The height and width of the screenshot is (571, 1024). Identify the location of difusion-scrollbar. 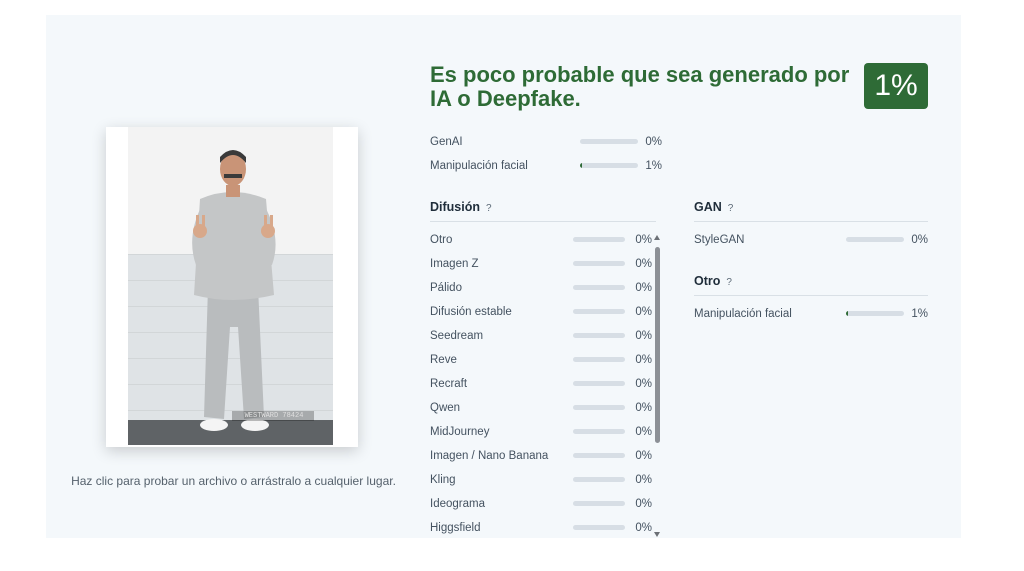
(657, 386).